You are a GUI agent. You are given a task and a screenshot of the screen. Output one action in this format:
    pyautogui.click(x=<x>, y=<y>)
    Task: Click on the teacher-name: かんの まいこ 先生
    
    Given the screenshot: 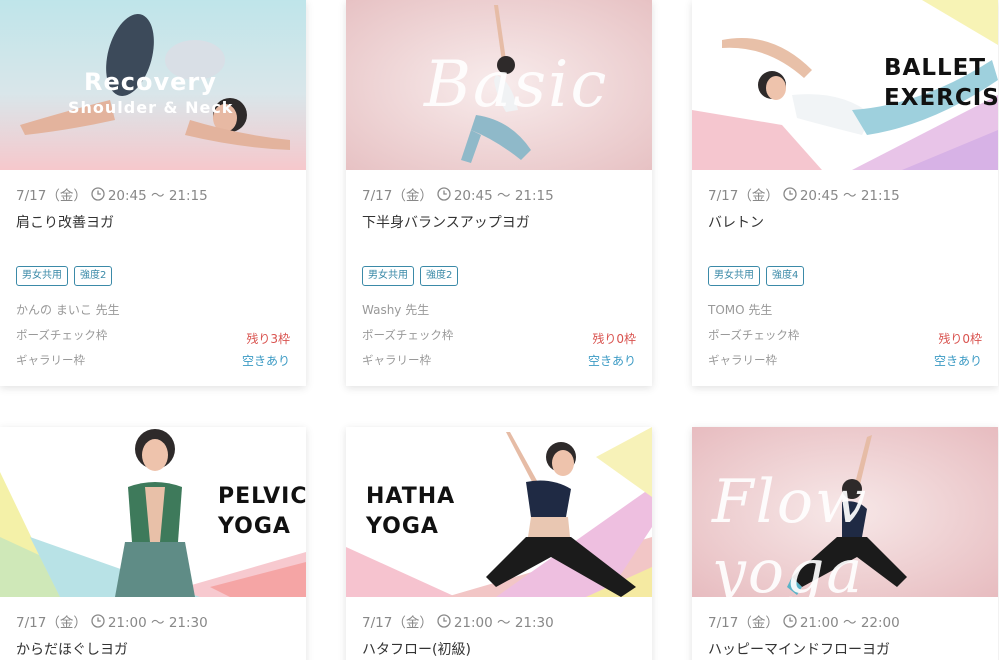 What is the action you would take?
    pyautogui.click(x=68, y=310)
    